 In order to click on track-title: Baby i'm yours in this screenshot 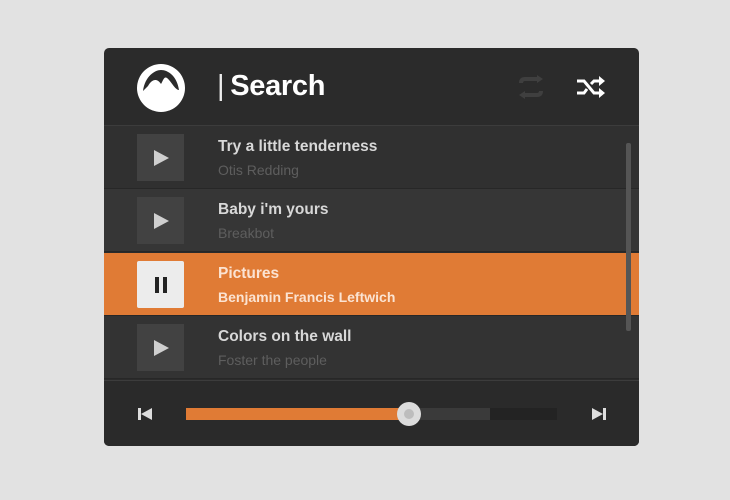, I will do `click(273, 209)`.